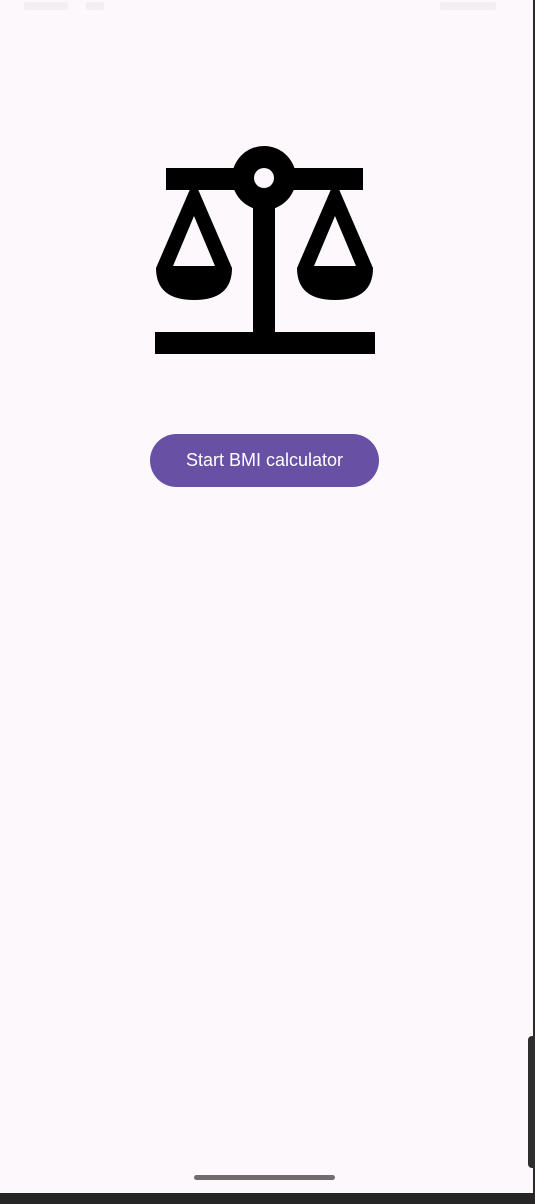 Image resolution: width=535 pixels, height=1204 pixels. What do you see at coordinates (265, 250) in the screenshot?
I see `scale-balance-icon` at bounding box center [265, 250].